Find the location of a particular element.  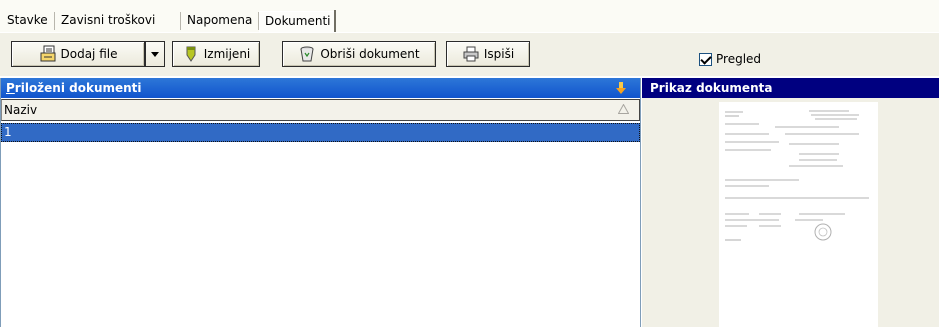

table-row: 1 is located at coordinates (320, 132).